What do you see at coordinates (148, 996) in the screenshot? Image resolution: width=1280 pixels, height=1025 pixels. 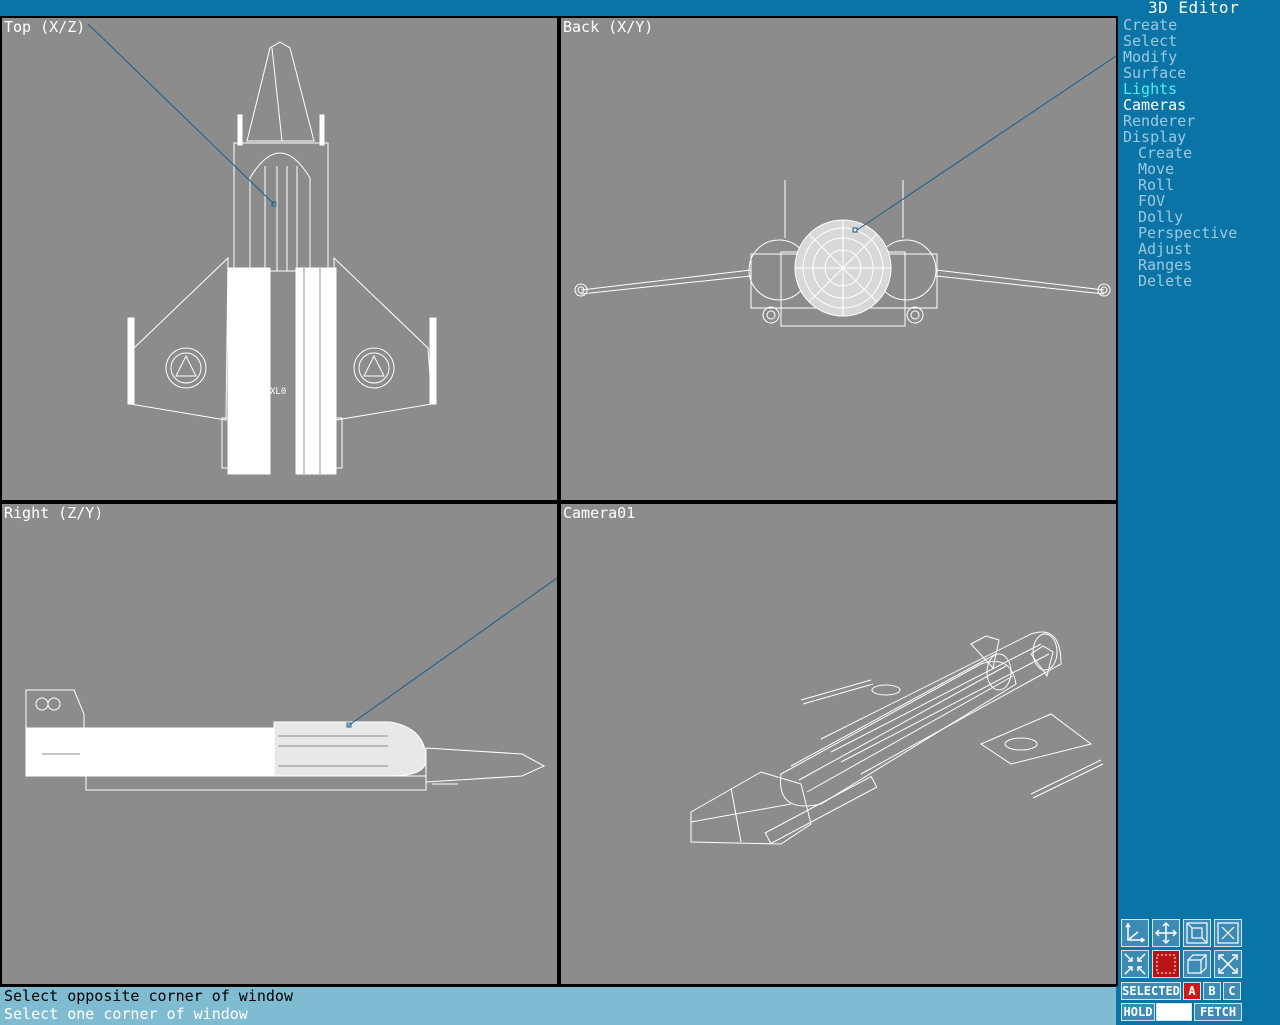 I see `status-prompt: Select opposite corner of window` at bounding box center [148, 996].